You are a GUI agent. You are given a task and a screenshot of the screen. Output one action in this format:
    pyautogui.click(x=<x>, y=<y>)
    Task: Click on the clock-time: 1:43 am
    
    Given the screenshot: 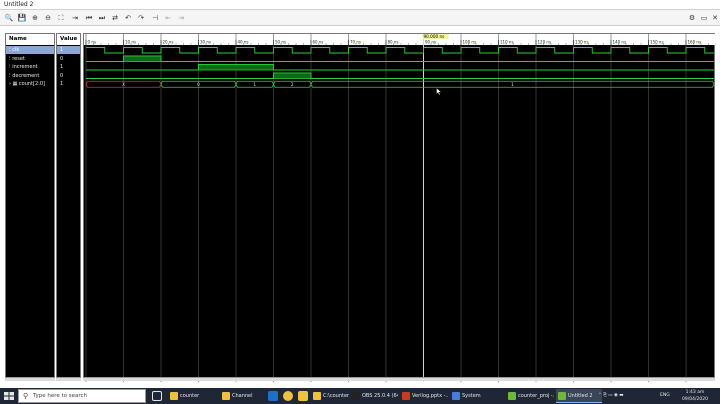 What is the action you would take?
    pyautogui.click(x=695, y=392)
    